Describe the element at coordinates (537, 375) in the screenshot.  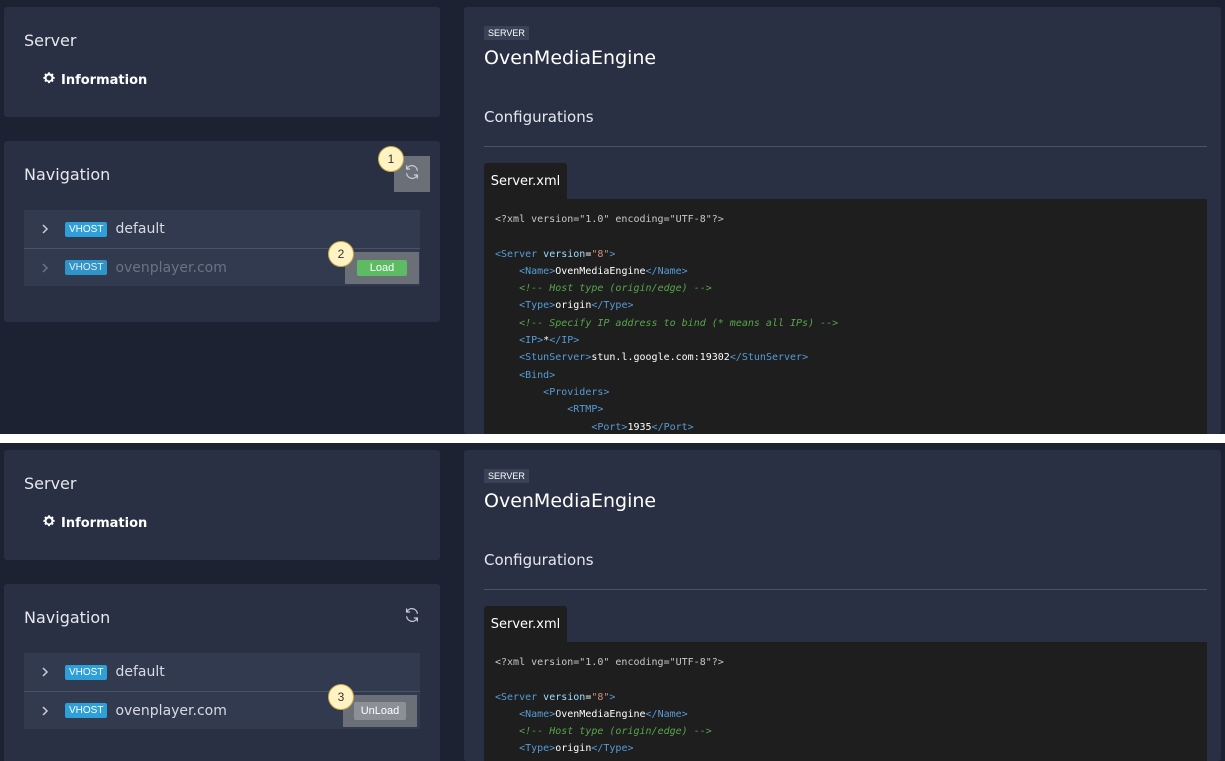
I see `code-line: <Bind>` at that location.